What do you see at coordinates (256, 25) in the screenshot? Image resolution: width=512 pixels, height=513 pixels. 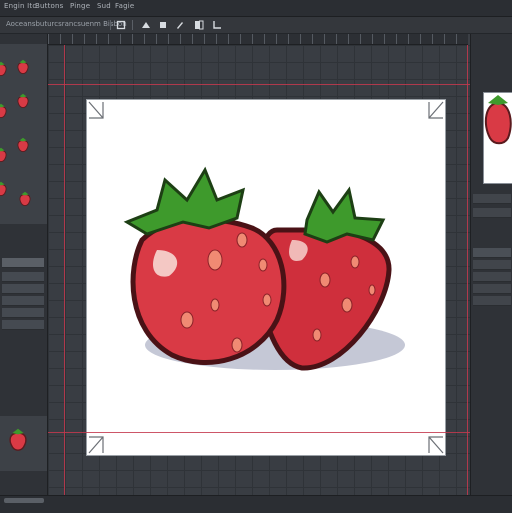 I see `toolbar: Aoceansbuturcsrancsuenm Bisbon` at bounding box center [256, 25].